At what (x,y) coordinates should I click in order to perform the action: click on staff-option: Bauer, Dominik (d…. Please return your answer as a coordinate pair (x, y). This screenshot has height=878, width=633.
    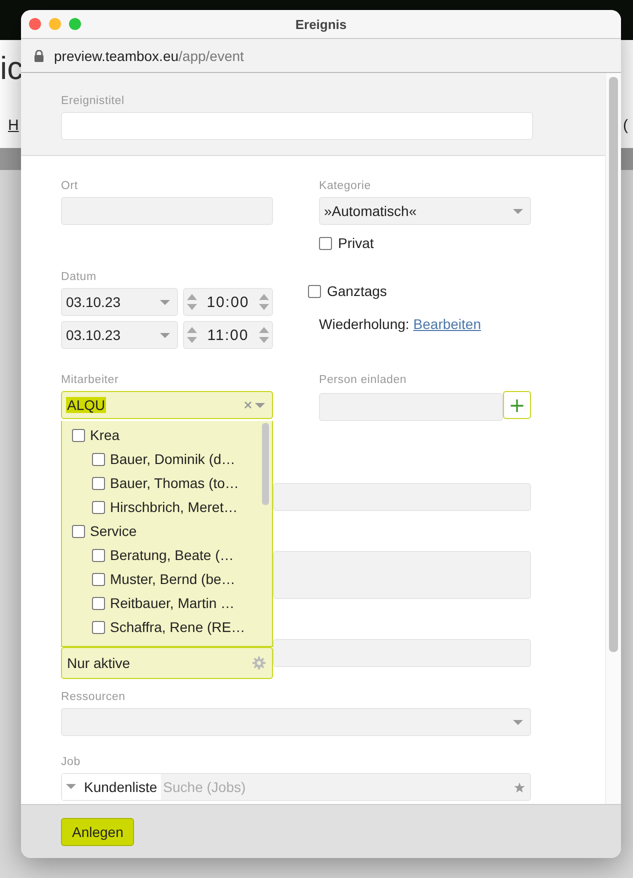
    Looking at the image, I should click on (159, 459).